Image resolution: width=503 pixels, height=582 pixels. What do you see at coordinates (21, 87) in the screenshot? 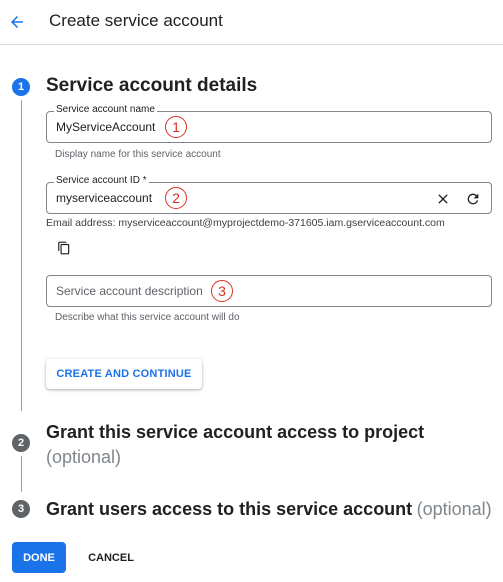
I see `step-1-number: 1` at bounding box center [21, 87].